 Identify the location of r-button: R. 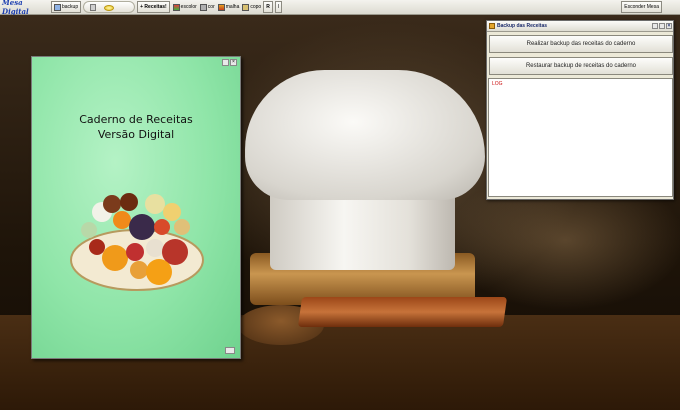
(268, 7).